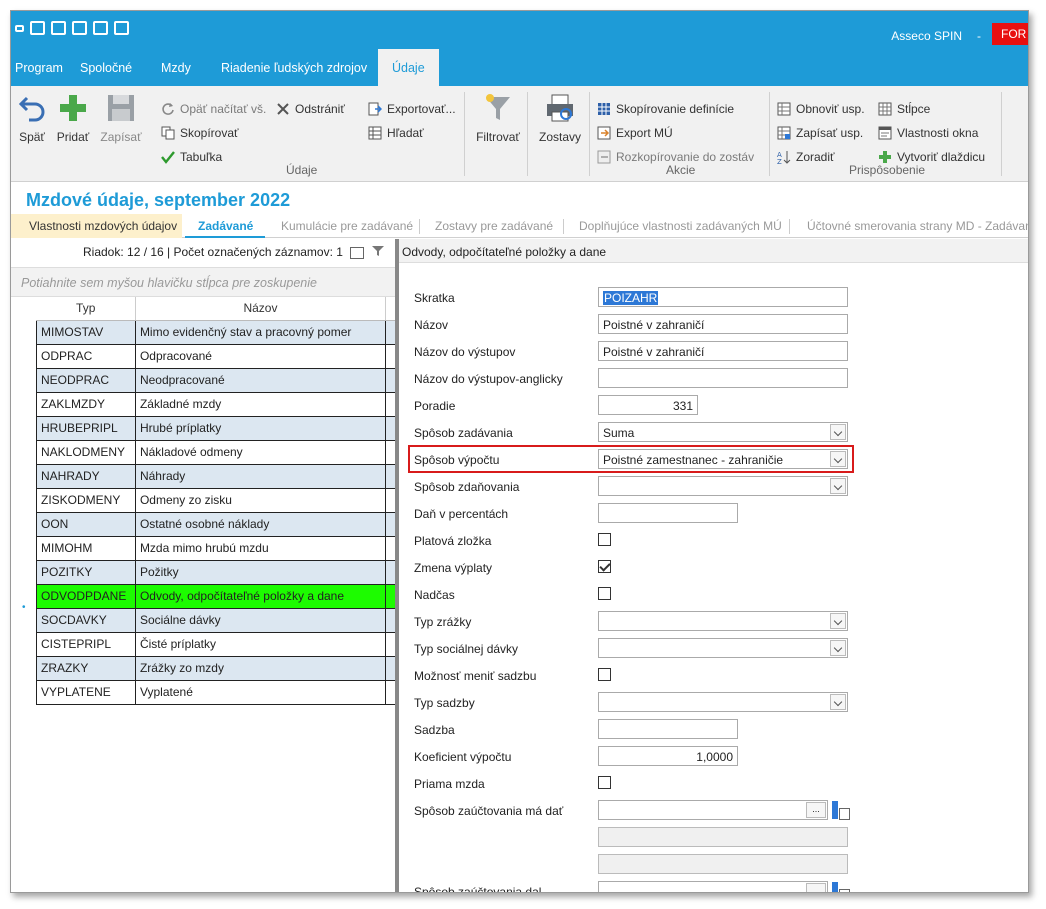 This screenshot has height=909, width=1046. I want to click on pdf-icon, so click(58, 28).